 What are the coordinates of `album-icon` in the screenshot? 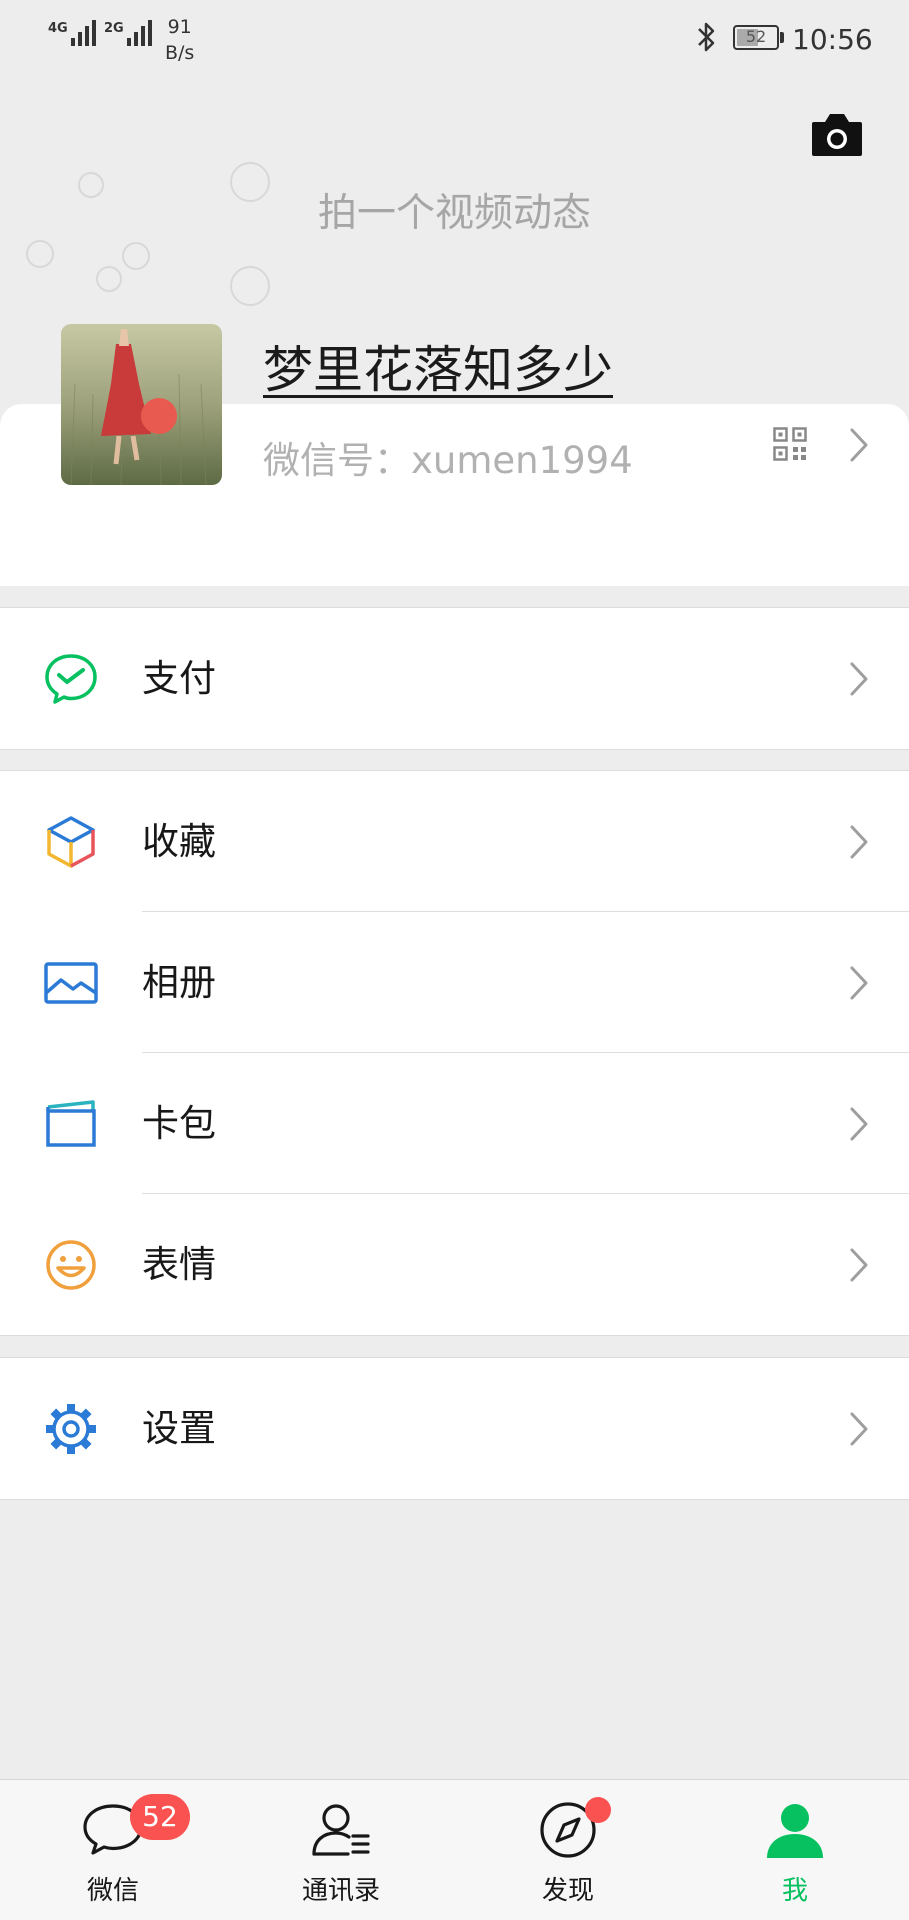 It's located at (71, 983).